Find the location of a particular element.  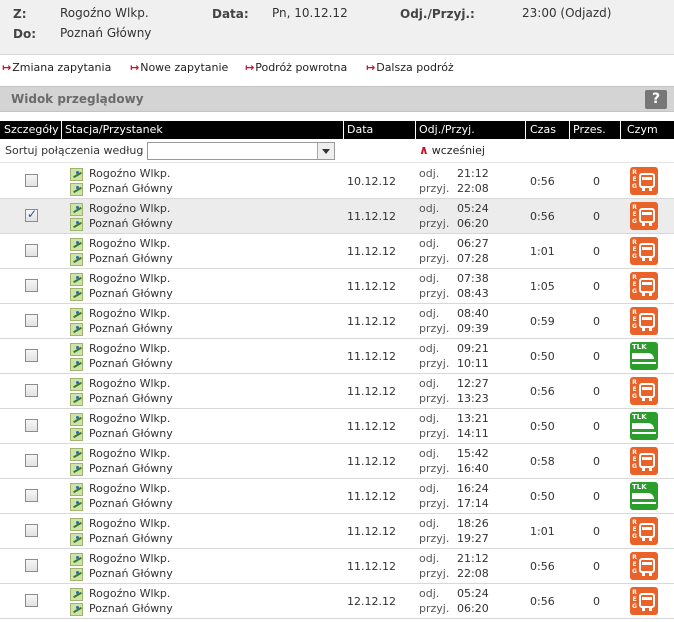

further-trip-link: ↦Dalsza podróż is located at coordinates (410, 67).